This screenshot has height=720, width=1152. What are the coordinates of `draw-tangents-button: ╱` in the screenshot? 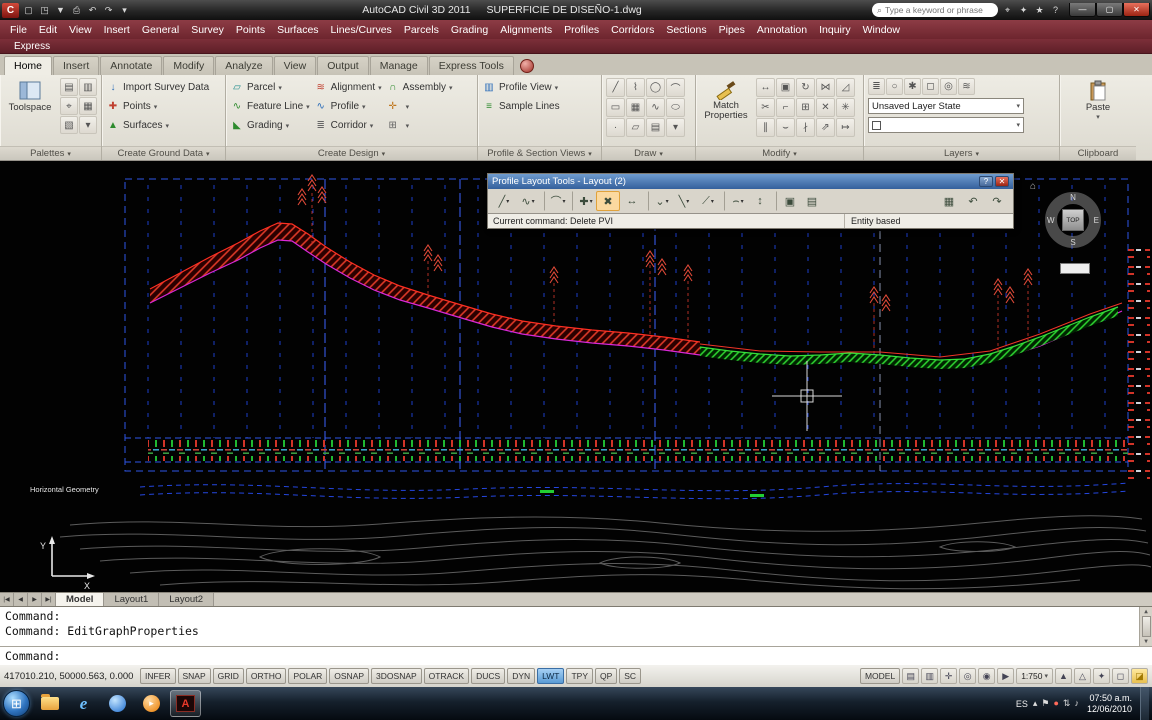 It's located at (504, 201).